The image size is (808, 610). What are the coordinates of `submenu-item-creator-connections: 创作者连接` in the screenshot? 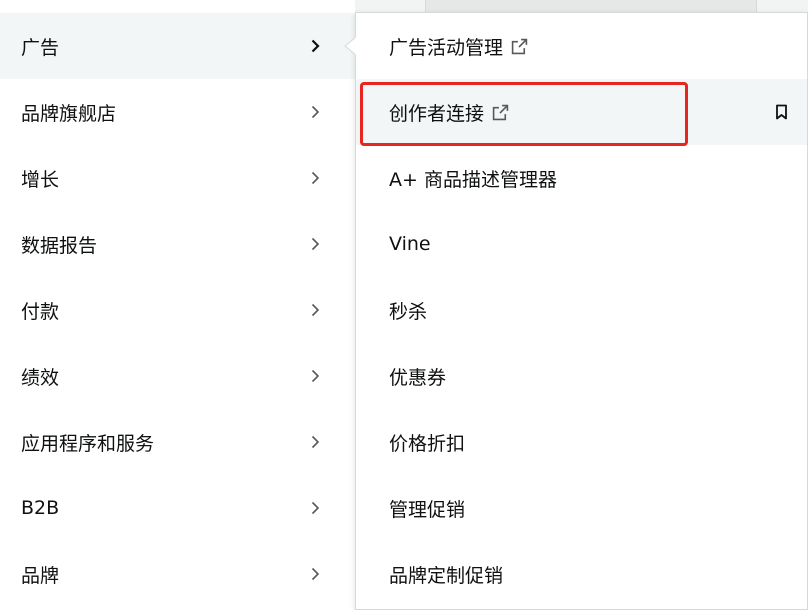 It's located at (581, 112).